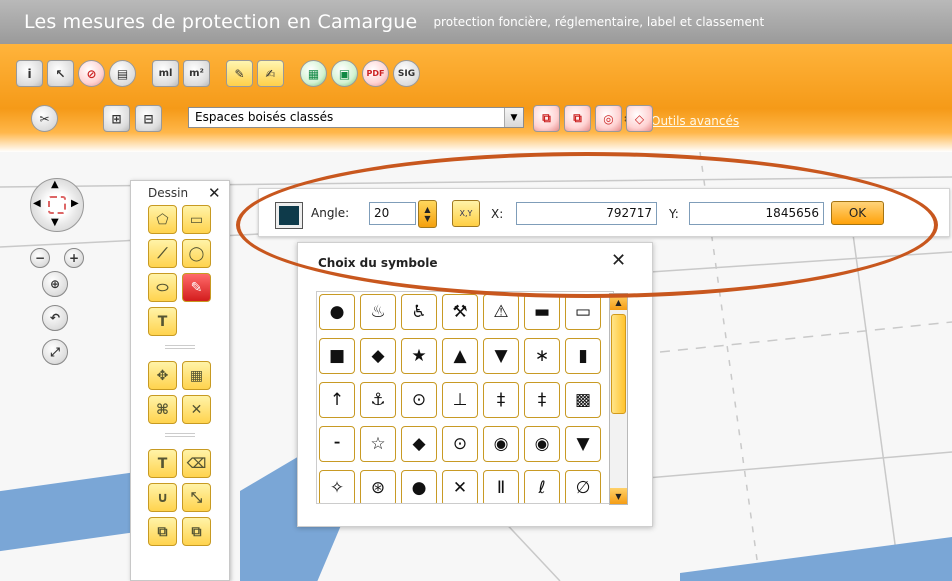  I want to click on pan-control: ▲ ▼ ◀ ▶, so click(57, 205).